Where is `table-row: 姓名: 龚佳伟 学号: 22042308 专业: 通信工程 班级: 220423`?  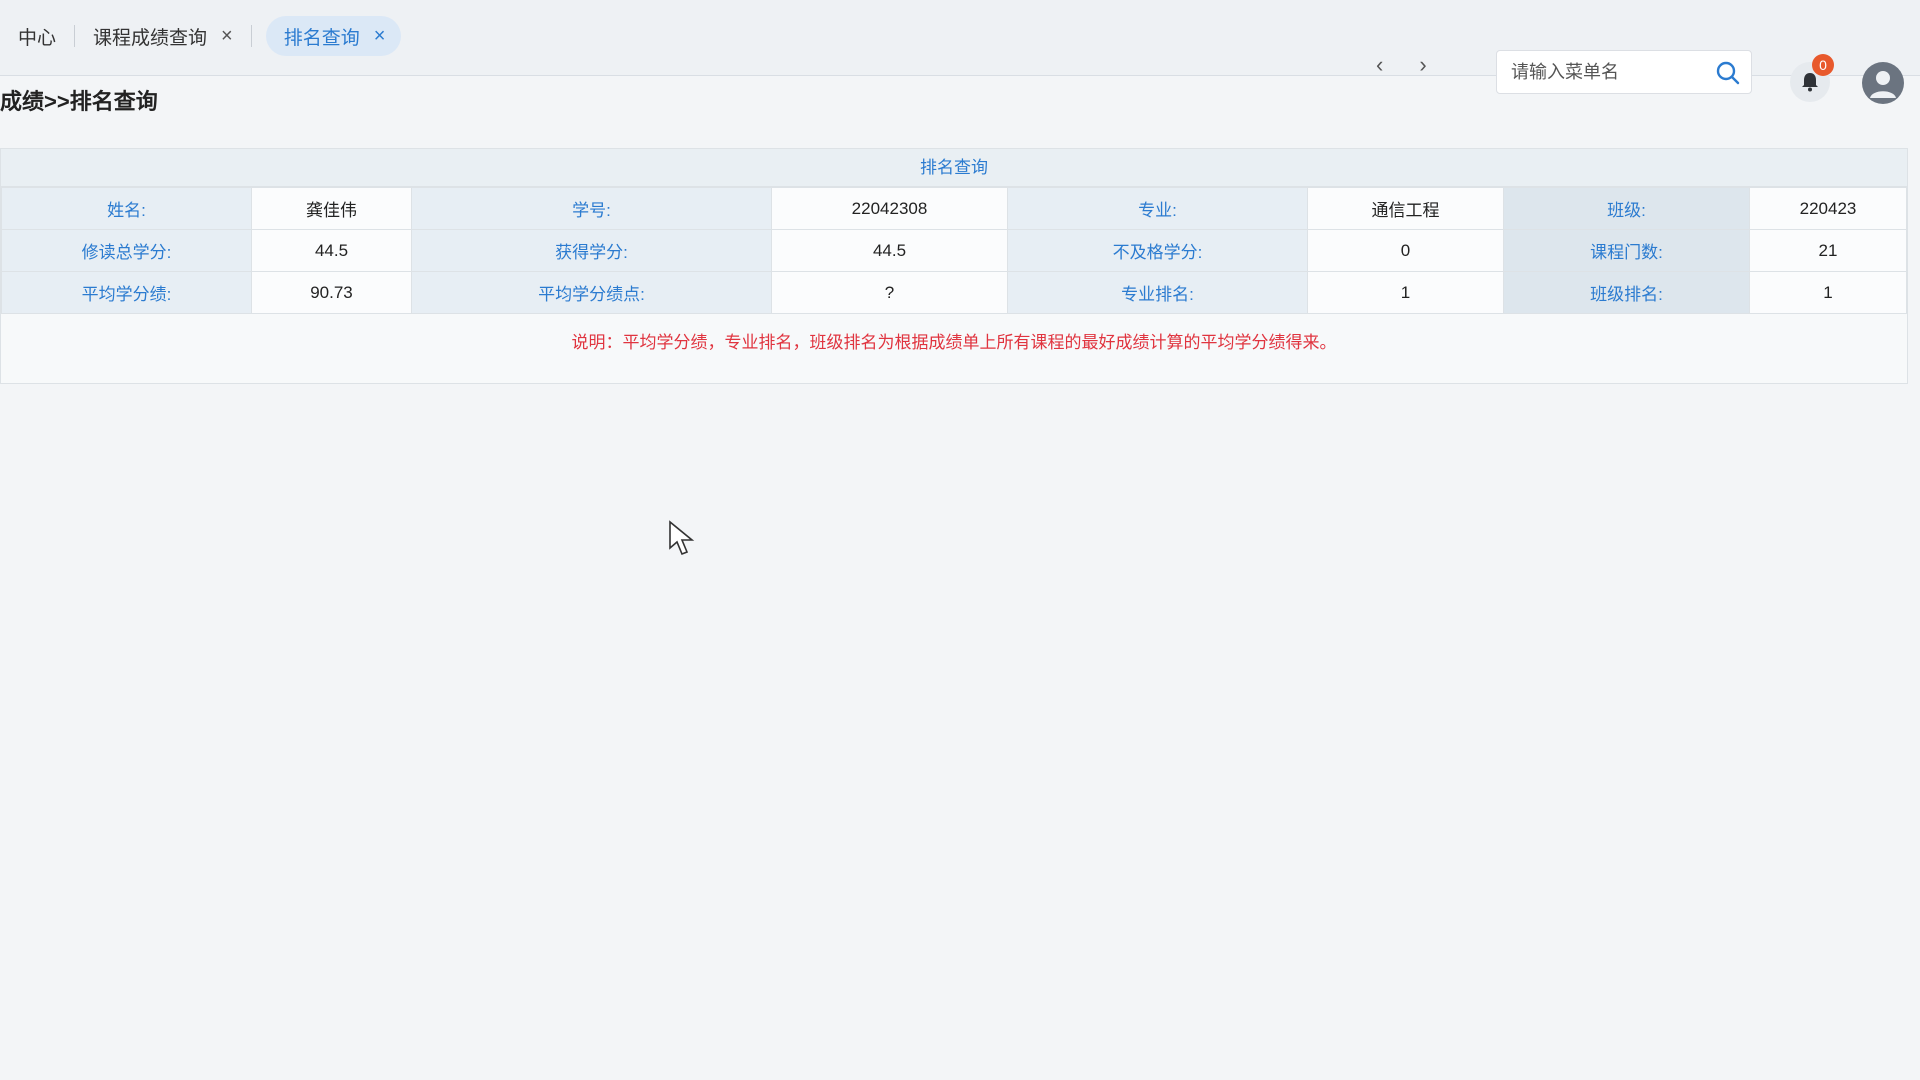 table-row: 姓名: 龚佳伟 学号: 22042308 专业: 通信工程 班级: 220423 is located at coordinates (954, 208).